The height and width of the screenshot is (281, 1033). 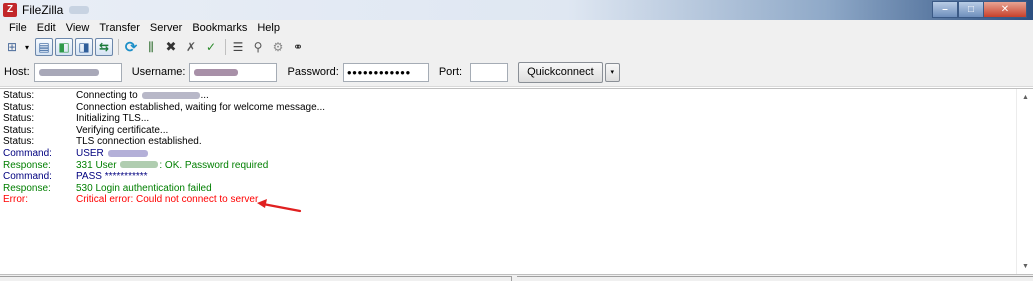 I want to click on refresh-icon: ⟳, so click(x=131, y=47).